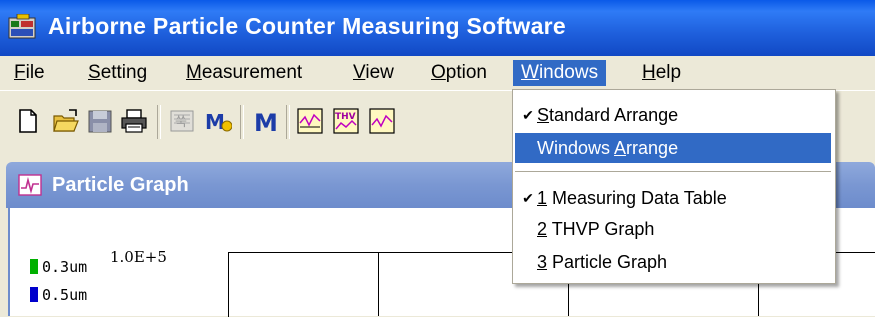 Image resolution: width=875 pixels, height=317 pixels. What do you see at coordinates (668, 72) in the screenshot?
I see `menu-label-post: elp` at bounding box center [668, 72].